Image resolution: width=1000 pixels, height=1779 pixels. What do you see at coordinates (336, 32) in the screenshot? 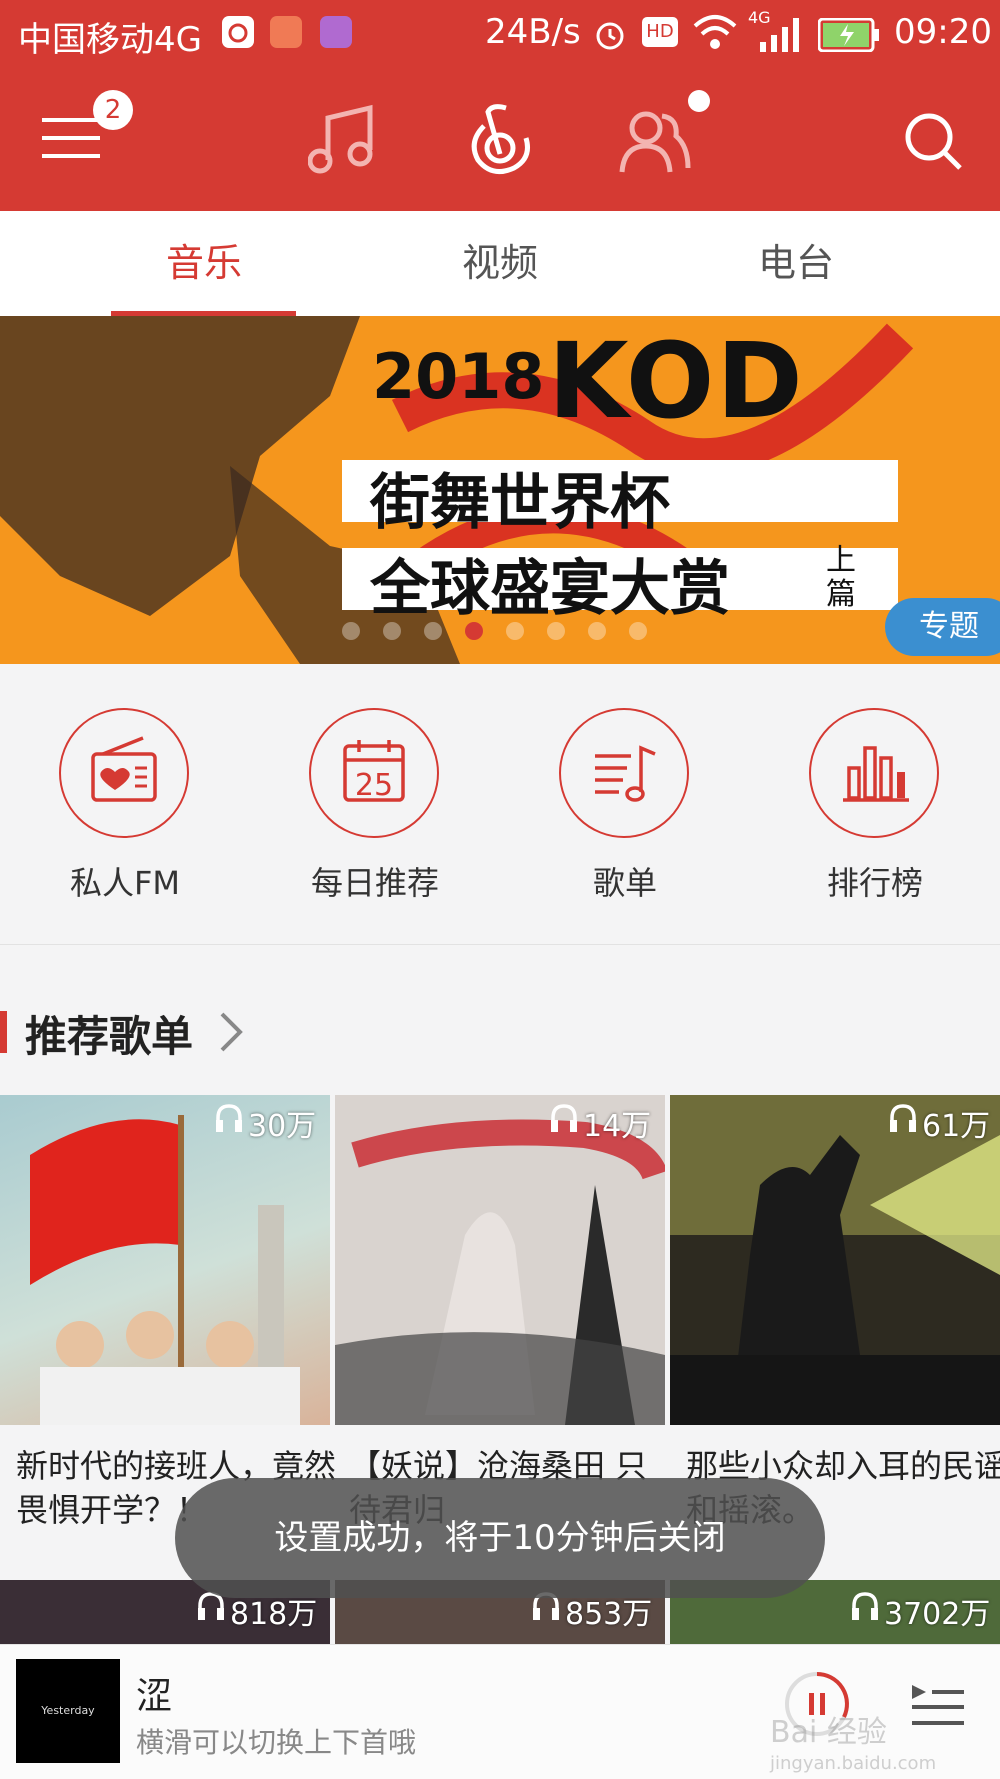
I see `gallery-notify-icon` at bounding box center [336, 32].